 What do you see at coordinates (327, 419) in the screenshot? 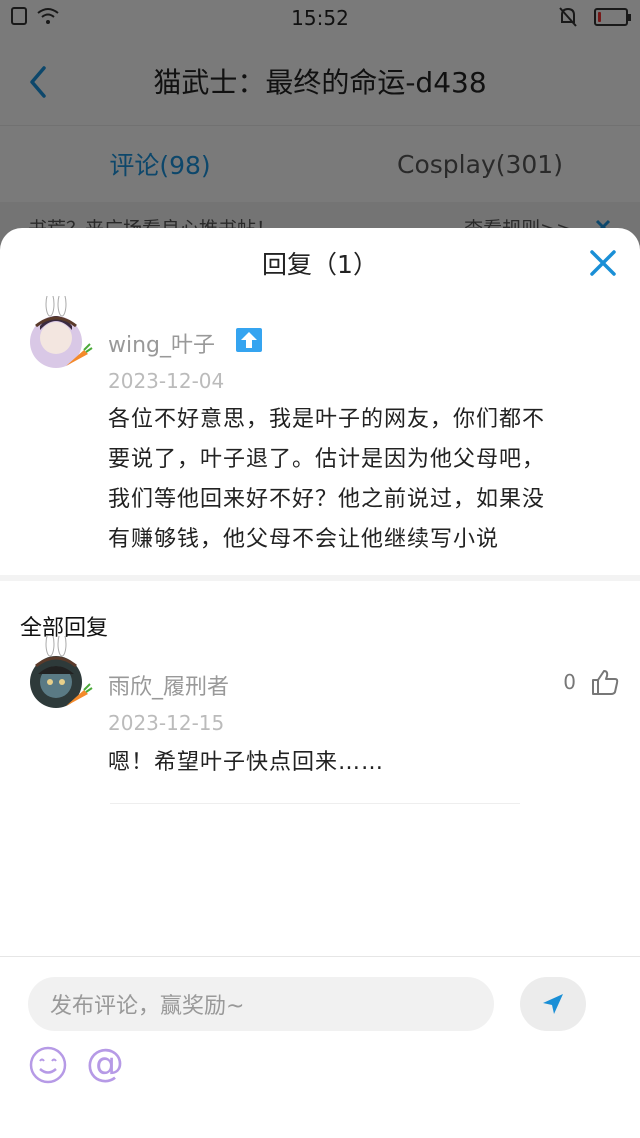
I see `comment-line: 各位不好意思，我是叶子的网友，你们都不` at bounding box center [327, 419].